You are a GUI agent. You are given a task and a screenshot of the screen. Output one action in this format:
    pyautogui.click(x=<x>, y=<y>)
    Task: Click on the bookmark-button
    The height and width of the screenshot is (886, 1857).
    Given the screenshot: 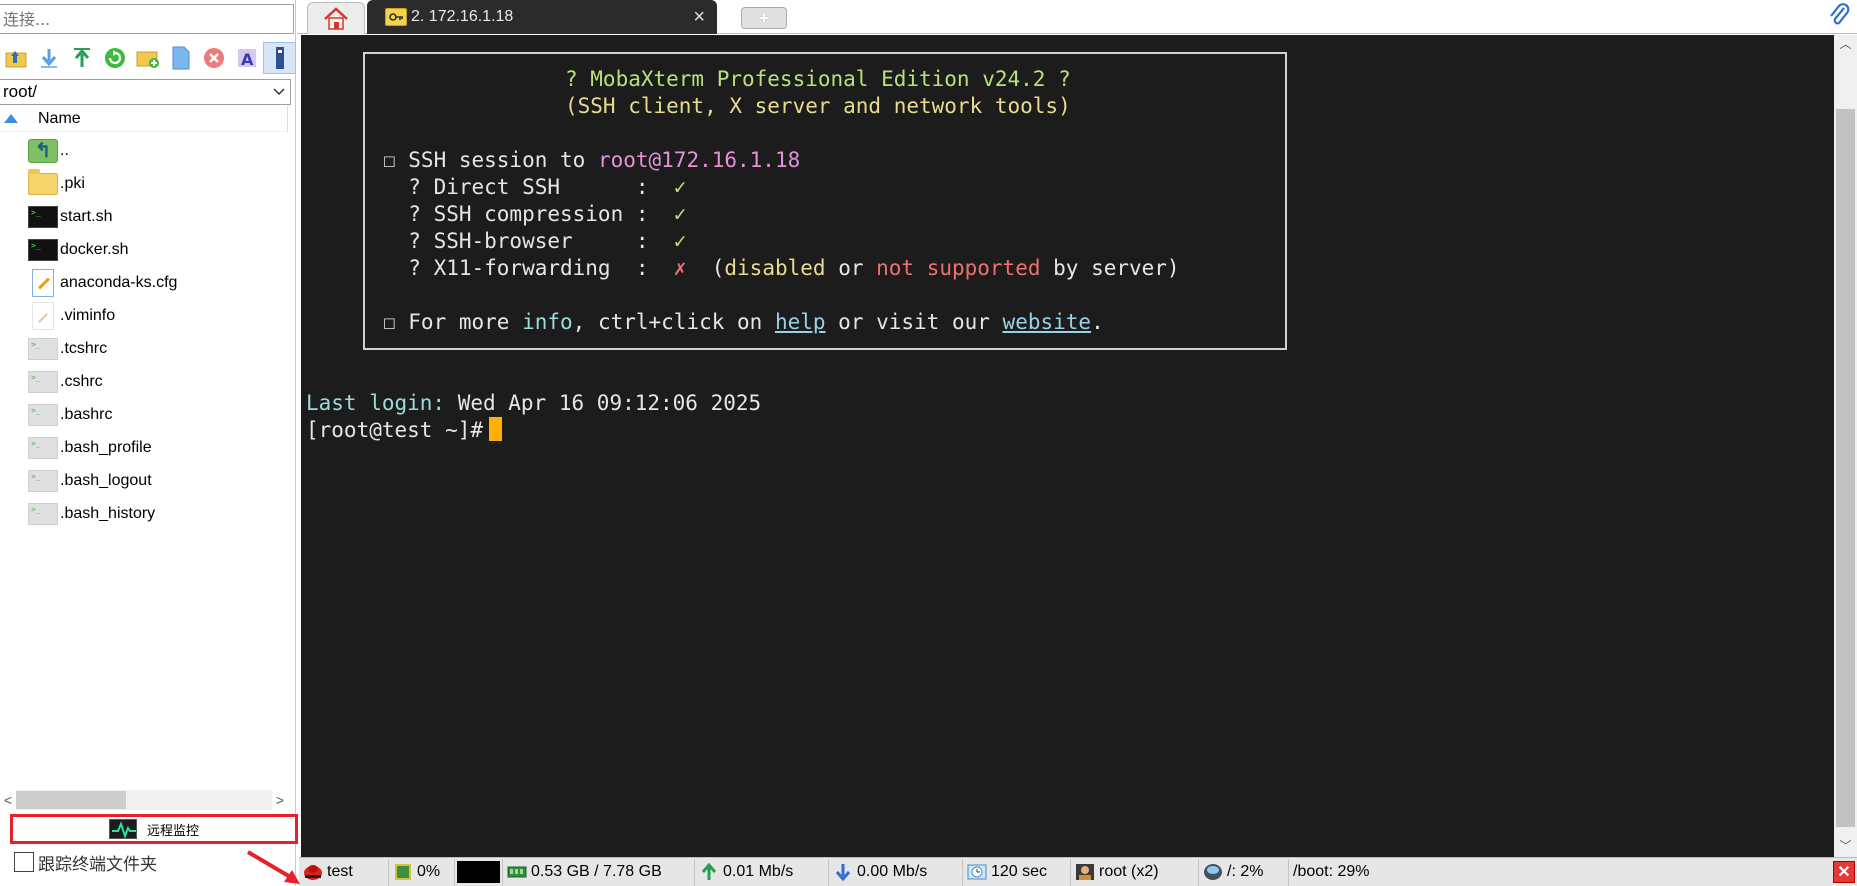 What is the action you would take?
    pyautogui.click(x=280, y=58)
    